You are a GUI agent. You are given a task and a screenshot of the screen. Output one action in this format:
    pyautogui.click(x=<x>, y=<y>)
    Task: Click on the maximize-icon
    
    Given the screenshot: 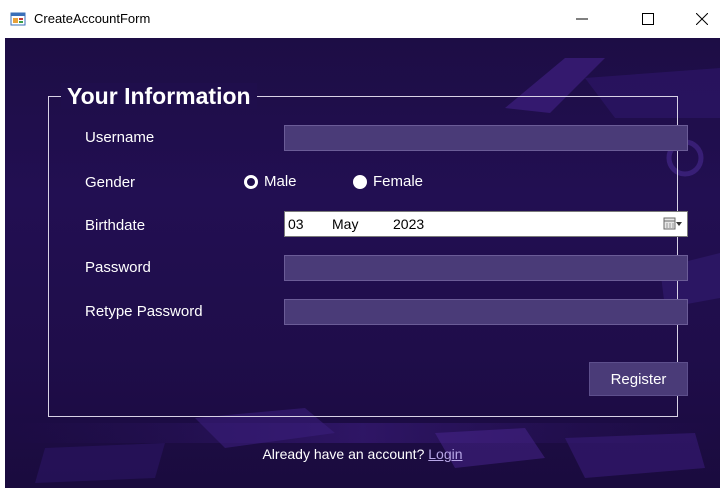 What is the action you would take?
    pyautogui.click(x=648, y=19)
    